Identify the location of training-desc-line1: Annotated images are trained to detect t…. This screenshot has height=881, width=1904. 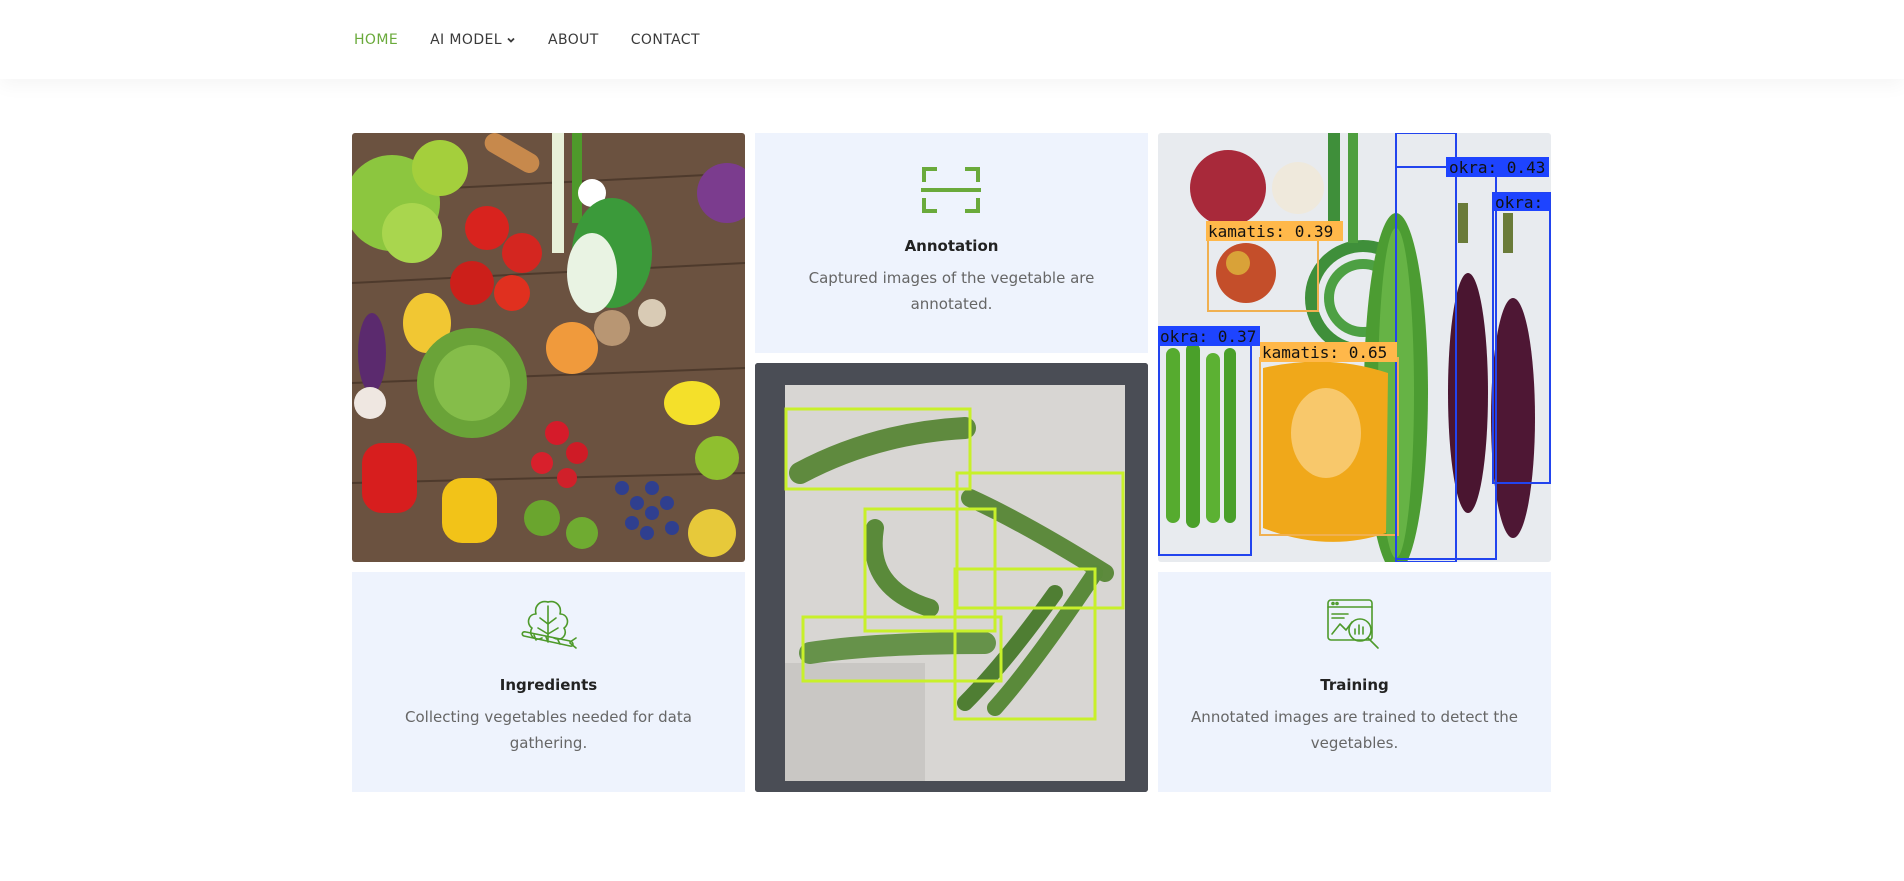
(1354, 717).